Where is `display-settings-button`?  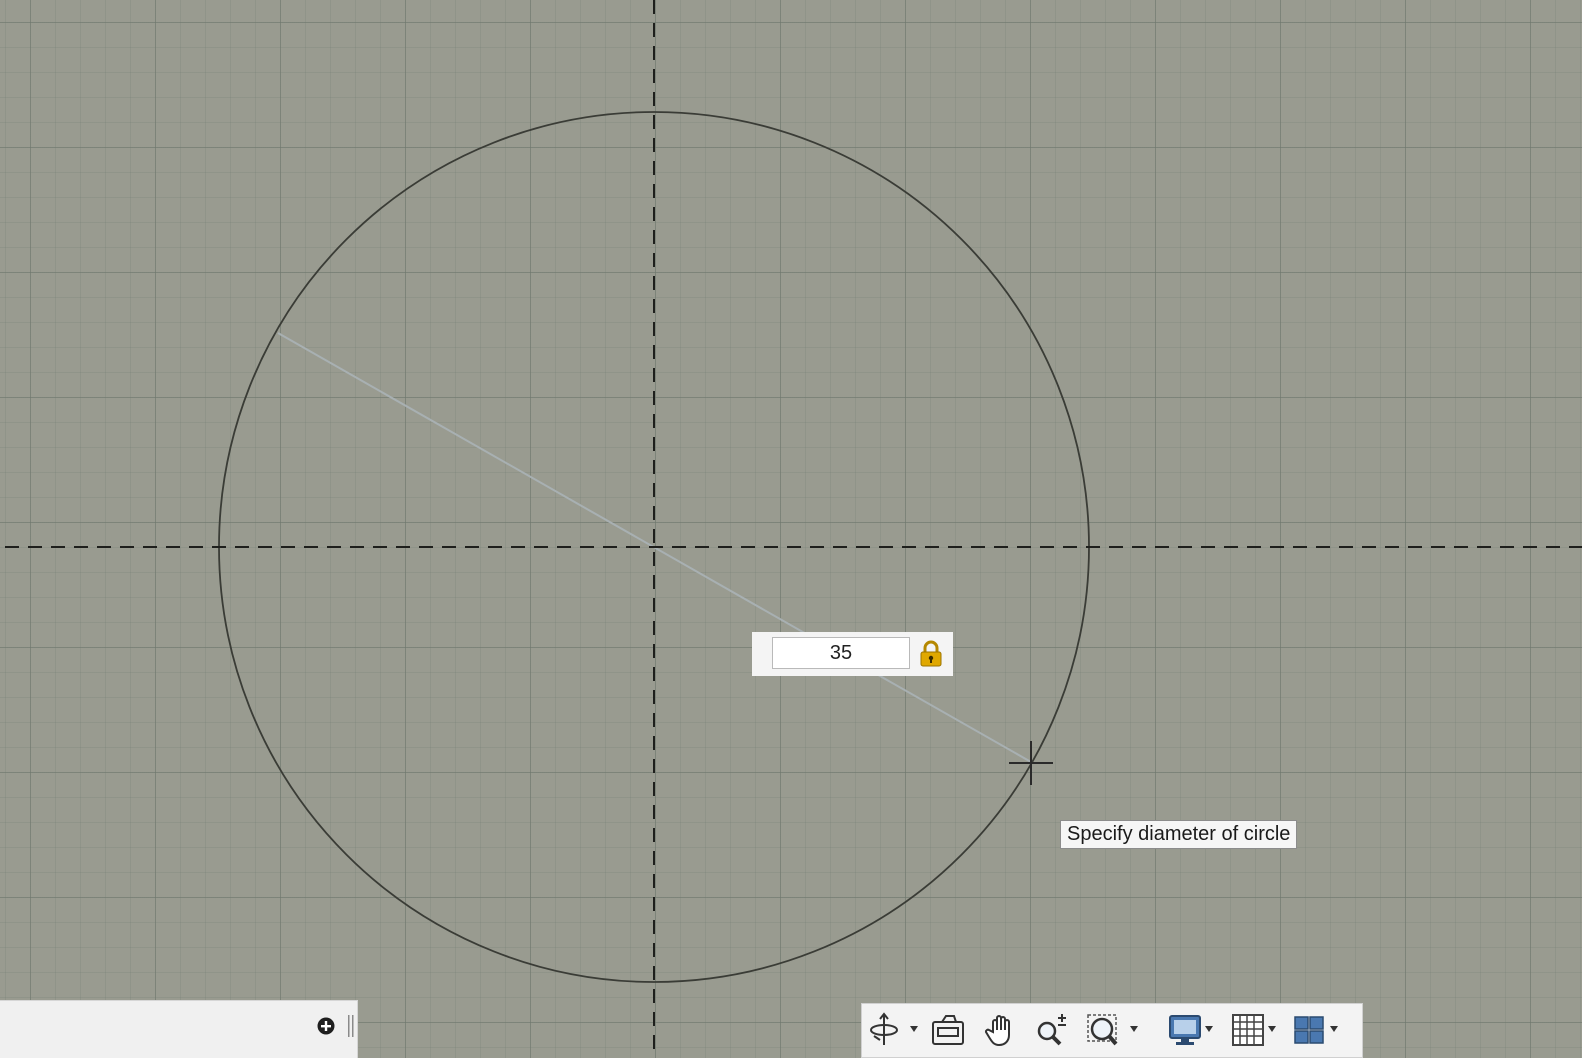 display-settings-button is located at coordinates (1193, 1030).